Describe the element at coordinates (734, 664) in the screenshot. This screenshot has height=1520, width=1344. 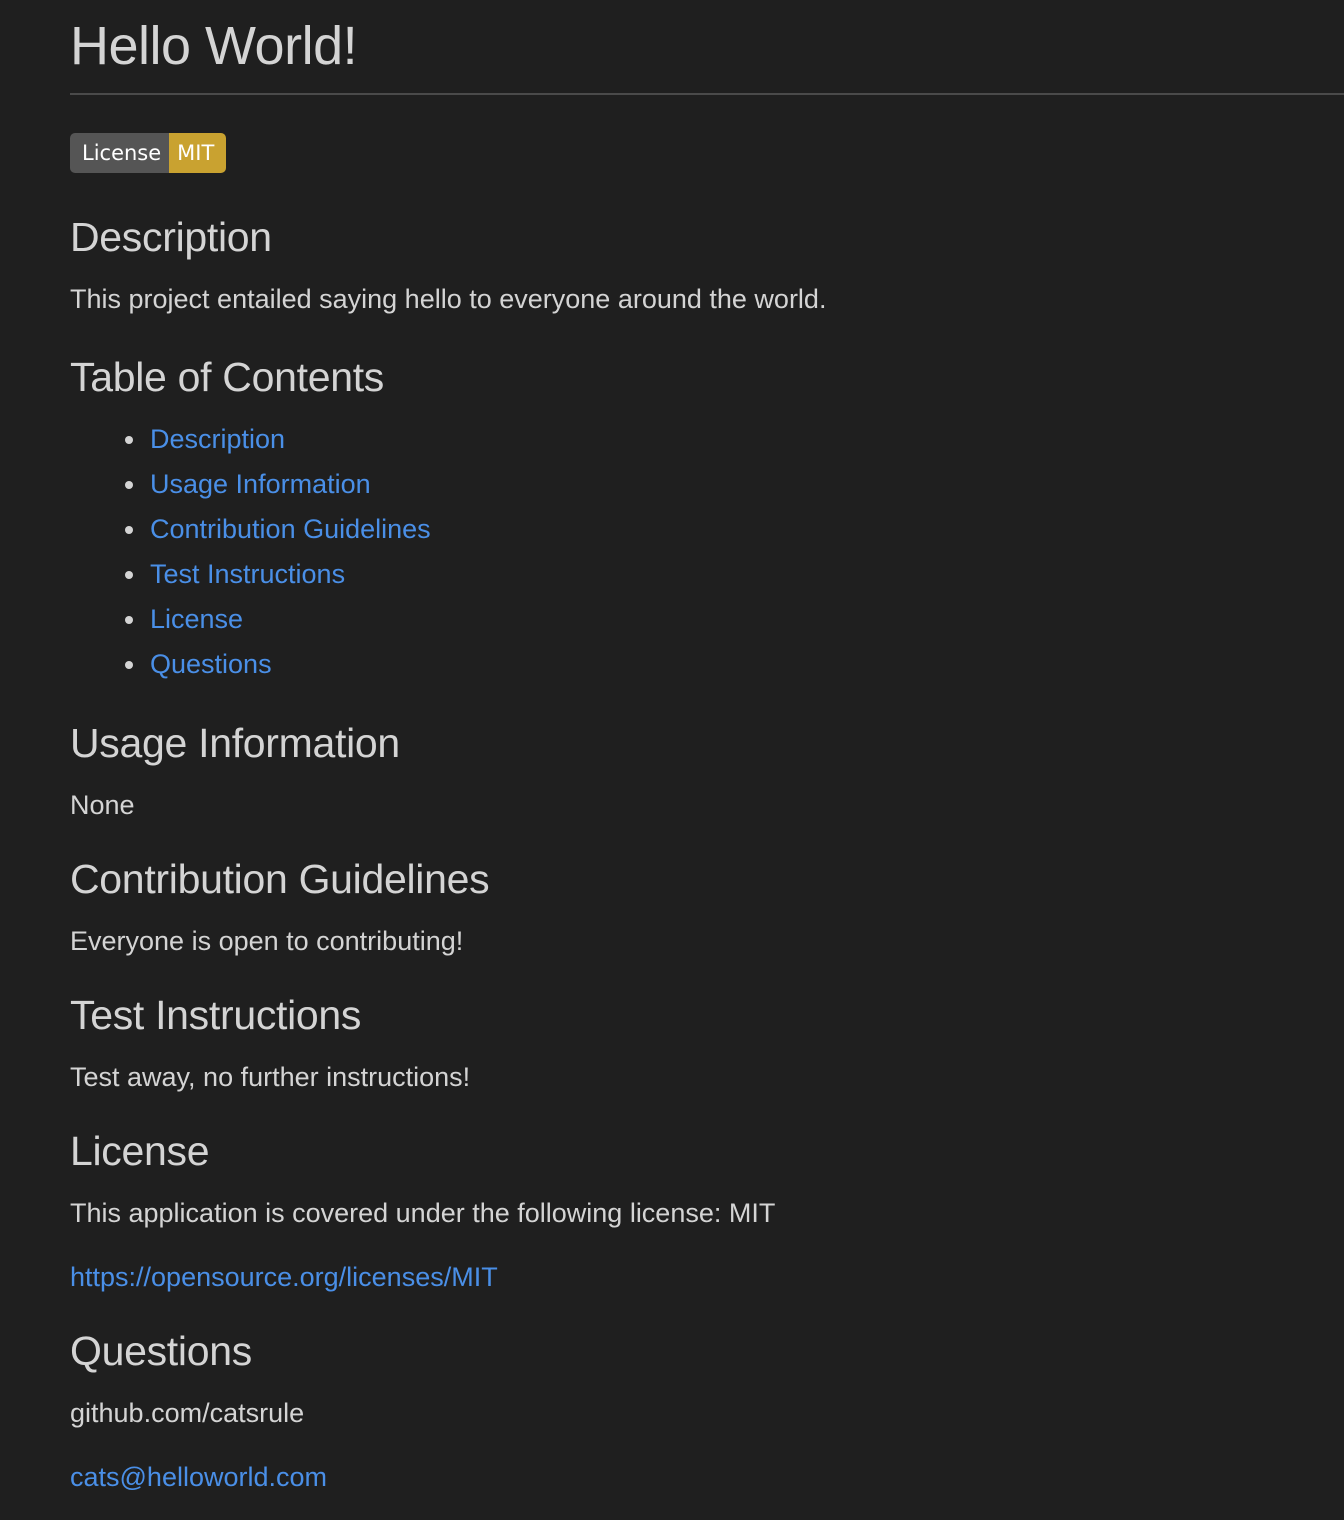
I see `toc-item: Questions` at that location.